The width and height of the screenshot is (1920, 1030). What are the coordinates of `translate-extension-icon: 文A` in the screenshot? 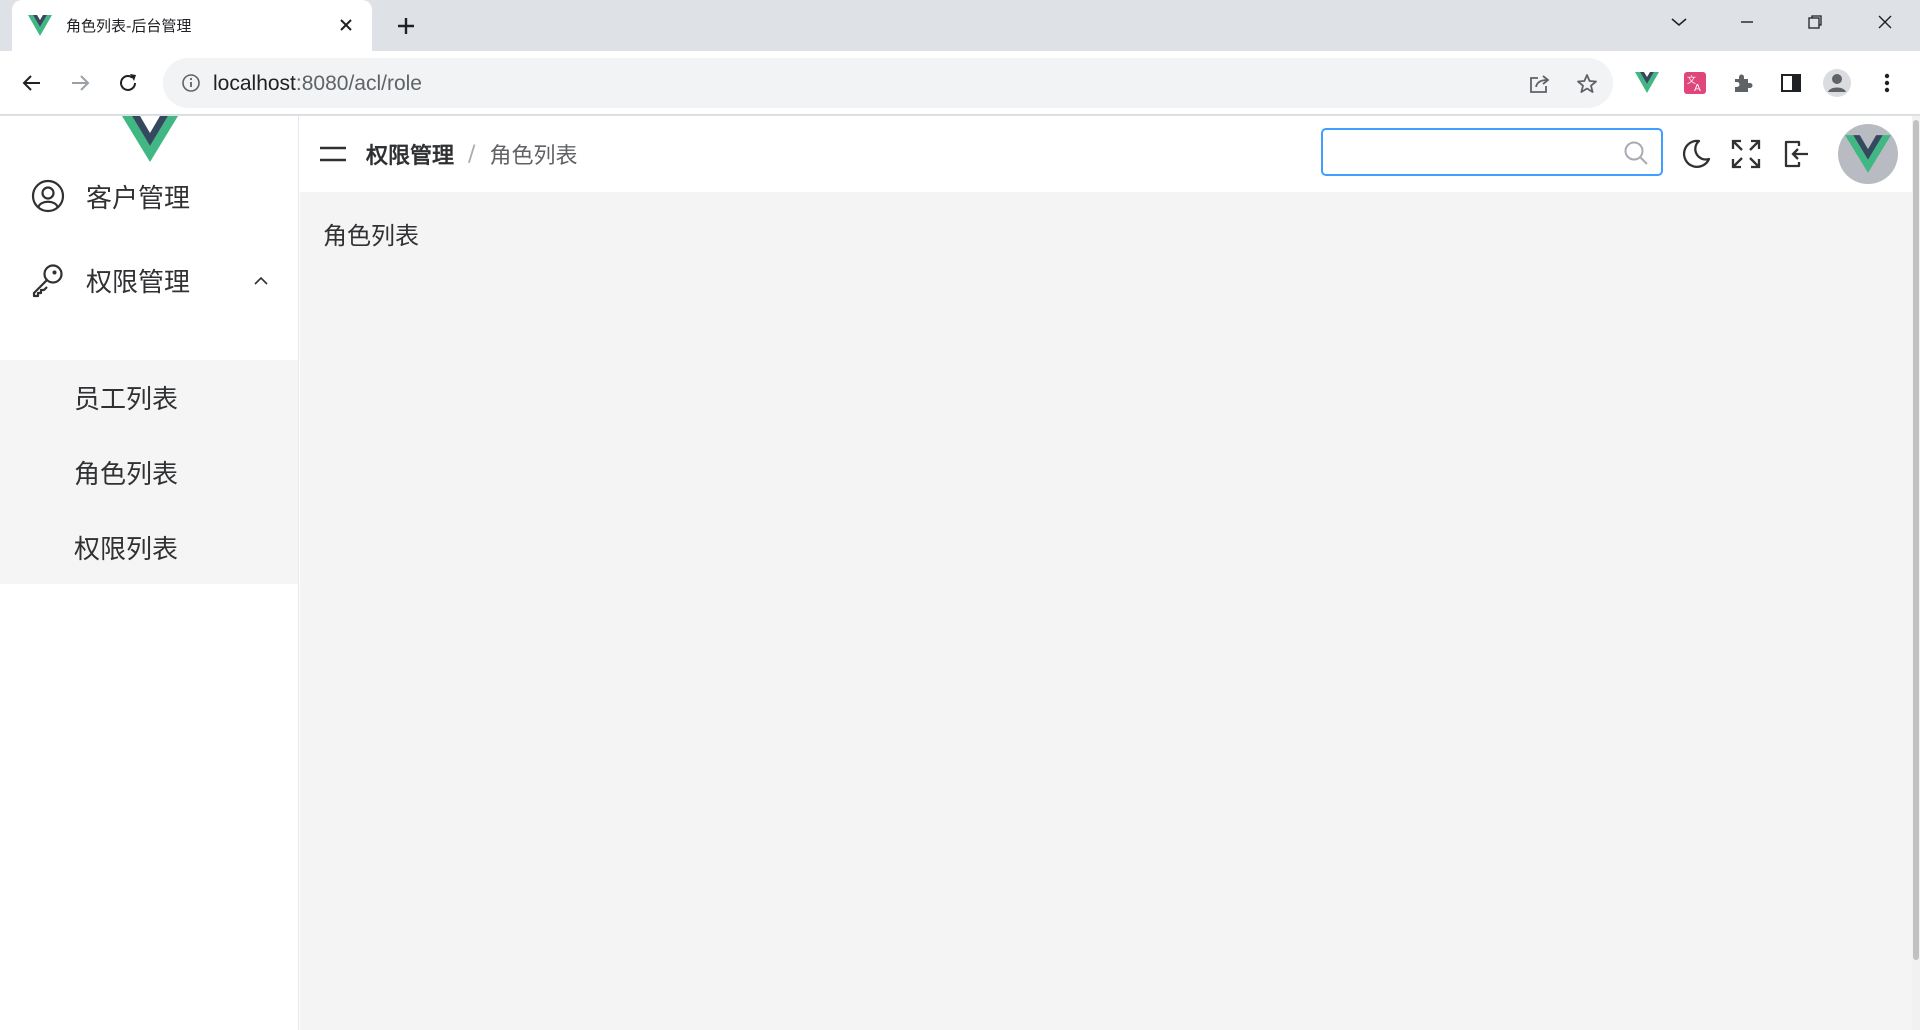 It's located at (1695, 83).